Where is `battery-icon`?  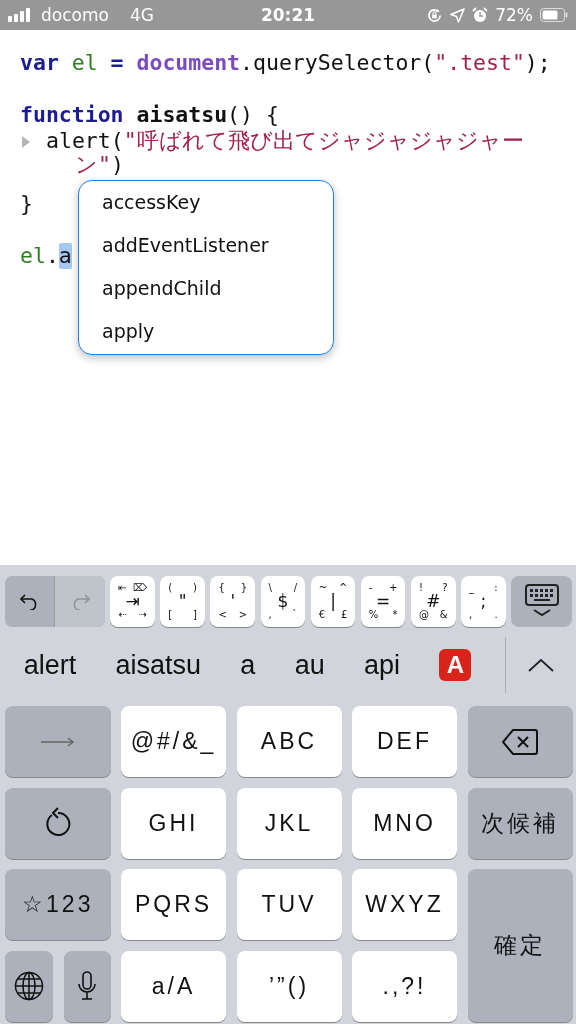
battery-icon is located at coordinates (554, 15).